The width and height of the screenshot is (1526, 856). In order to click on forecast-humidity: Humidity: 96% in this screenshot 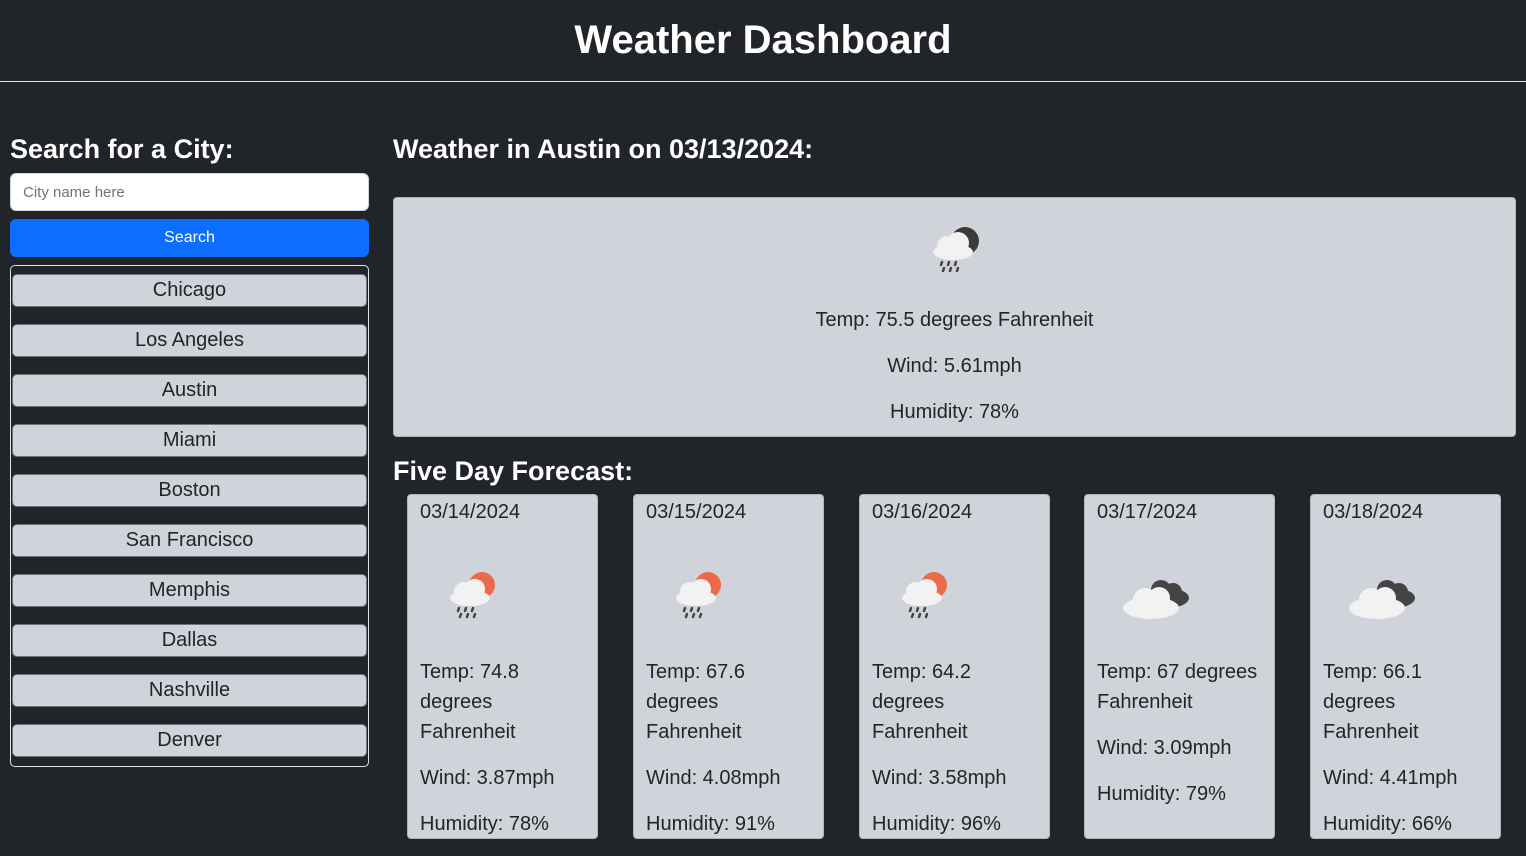, I will do `click(936, 824)`.